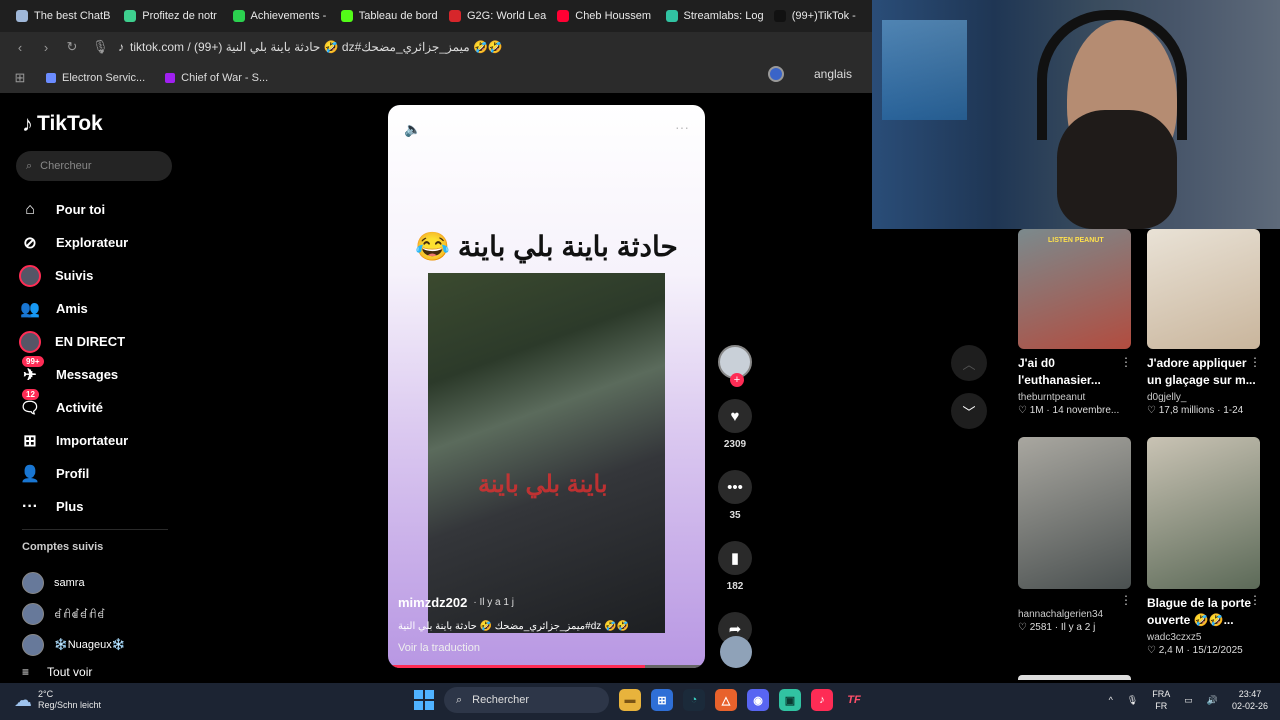 This screenshot has height=720, width=1280. I want to click on tiktok-icon: ♪, so click(822, 700).